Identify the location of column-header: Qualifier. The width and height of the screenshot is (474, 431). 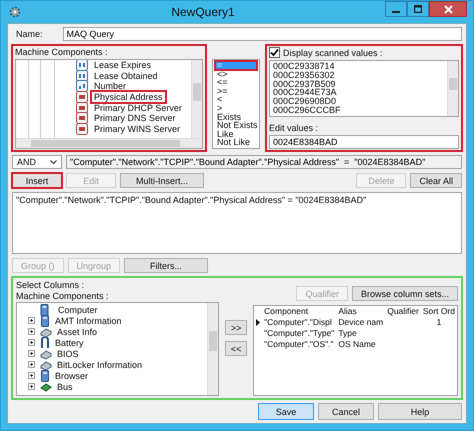
(403, 311).